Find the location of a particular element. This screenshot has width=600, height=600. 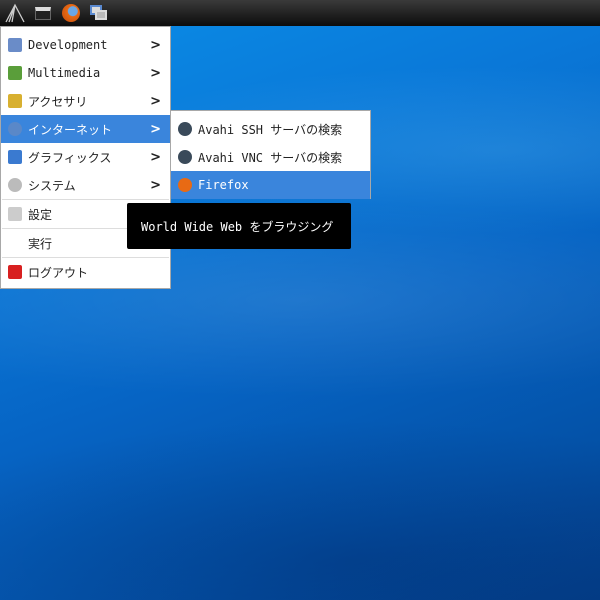

menu-item-label: Firefox is located at coordinates (223, 185).